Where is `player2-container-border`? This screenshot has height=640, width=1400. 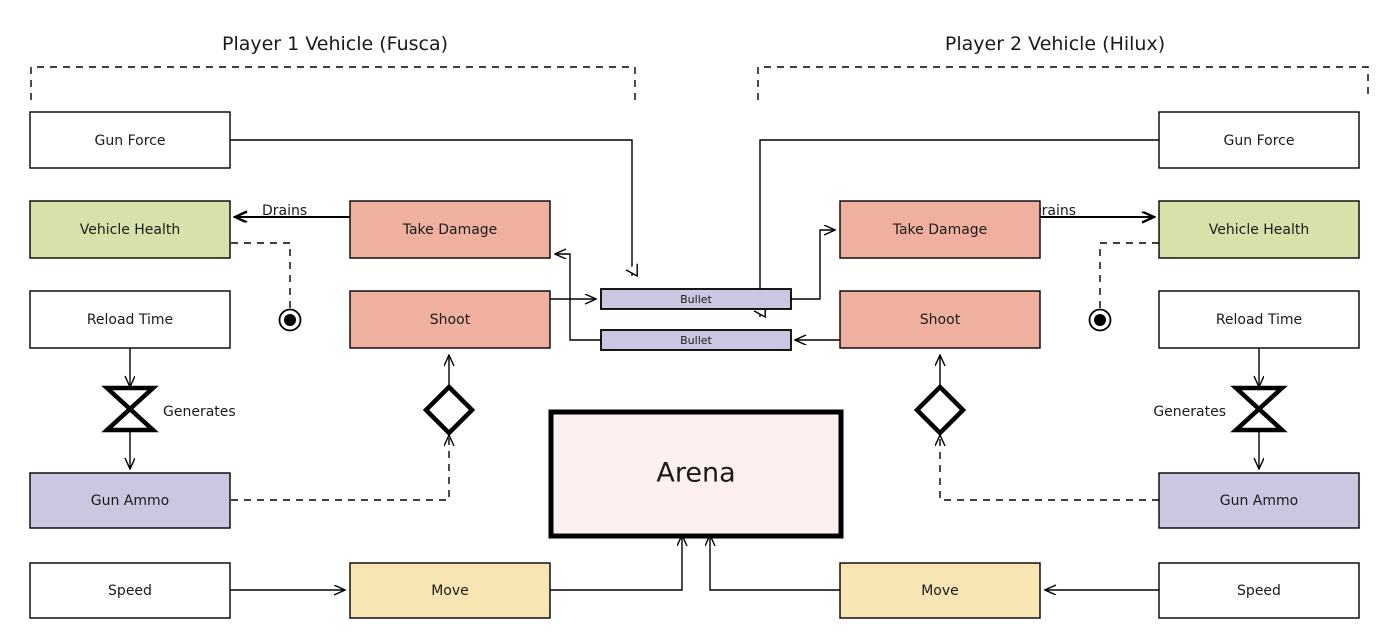 player2-container-border is located at coordinates (1063, 83).